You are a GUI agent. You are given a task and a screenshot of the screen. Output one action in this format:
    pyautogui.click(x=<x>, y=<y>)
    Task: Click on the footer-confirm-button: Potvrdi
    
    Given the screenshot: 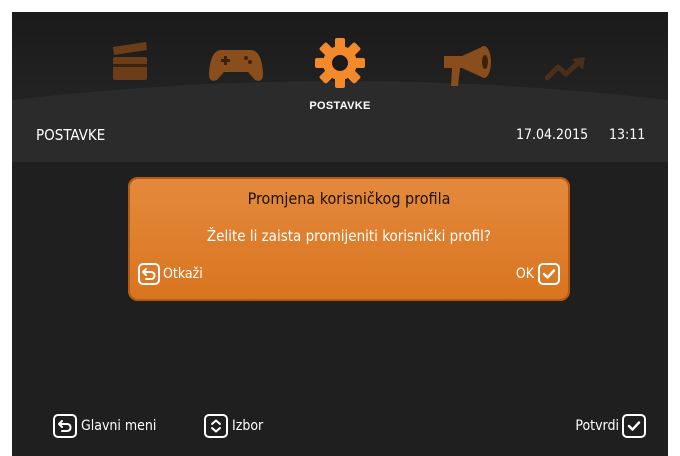 What is the action you would take?
    pyautogui.click(x=610, y=426)
    